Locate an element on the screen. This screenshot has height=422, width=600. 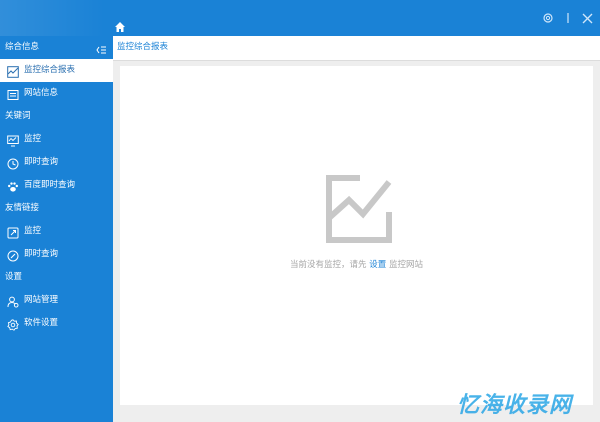
sidebar-item-keyword-monitor: 监控 is located at coordinates (56, 139).